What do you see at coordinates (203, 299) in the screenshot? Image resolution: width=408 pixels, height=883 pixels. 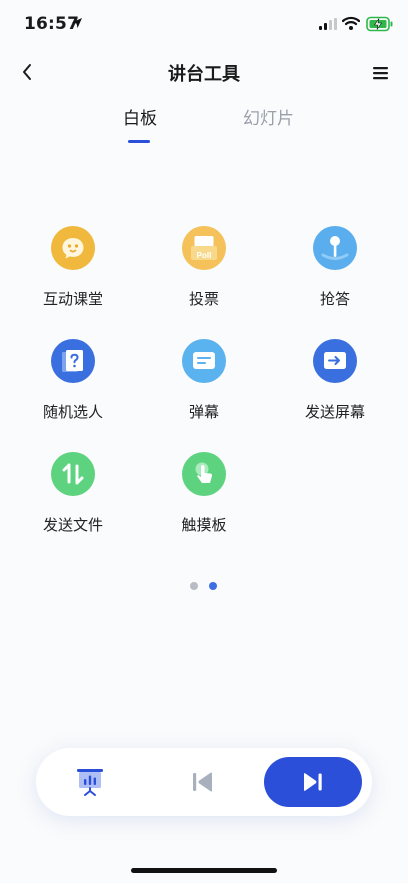 I see `tool-label: 投票` at bounding box center [203, 299].